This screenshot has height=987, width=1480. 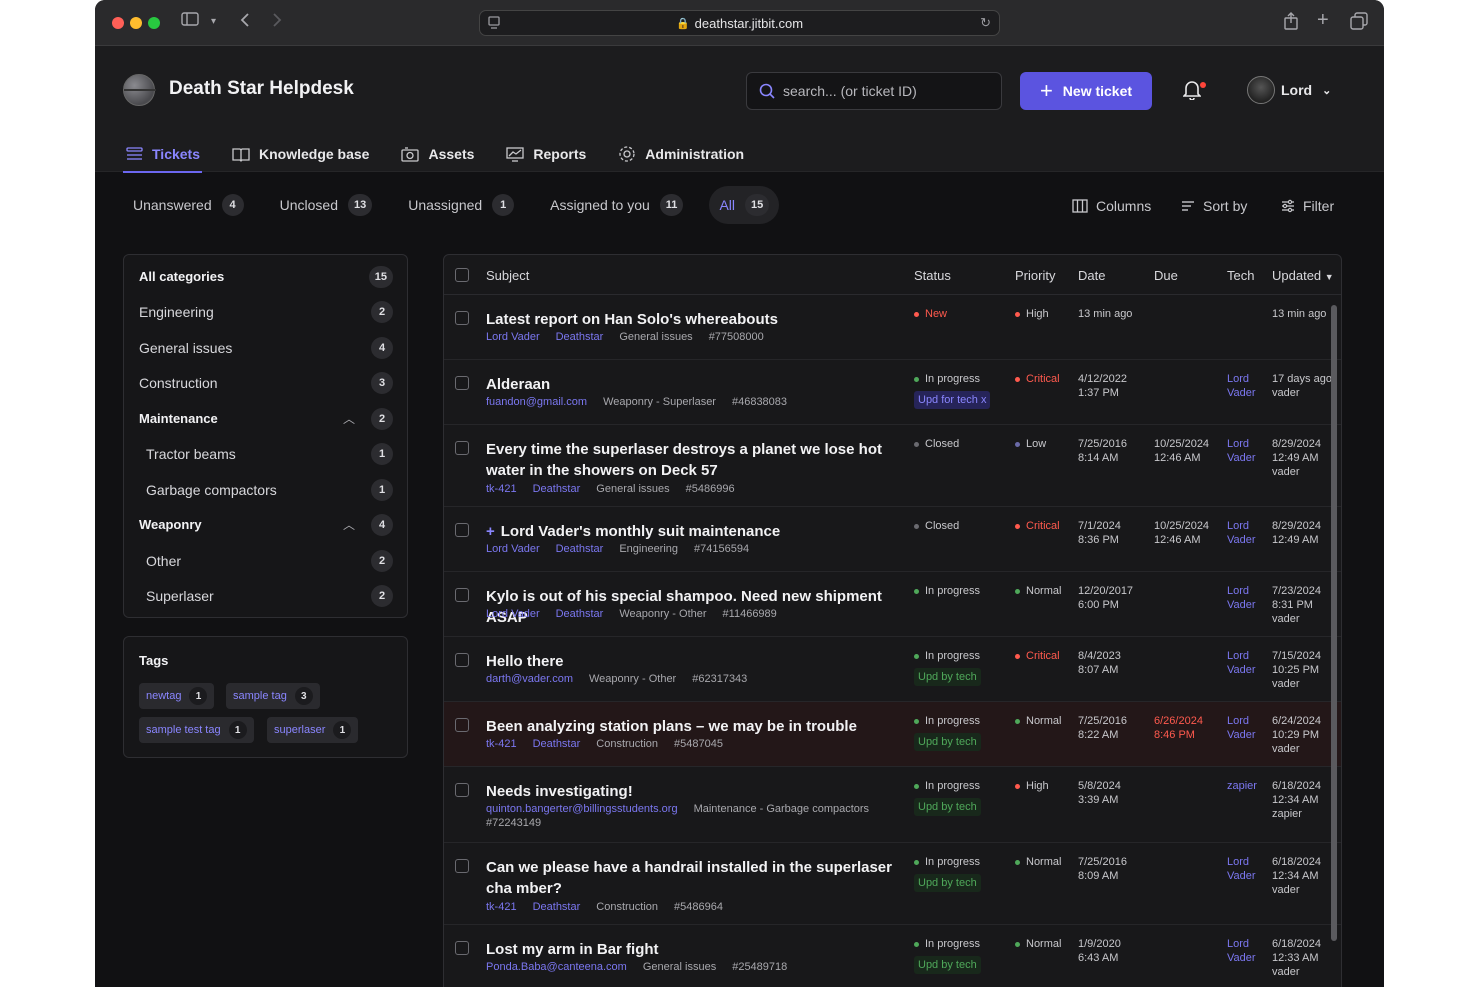 I want to click on sort-by-button: Sort by, so click(x=1214, y=206).